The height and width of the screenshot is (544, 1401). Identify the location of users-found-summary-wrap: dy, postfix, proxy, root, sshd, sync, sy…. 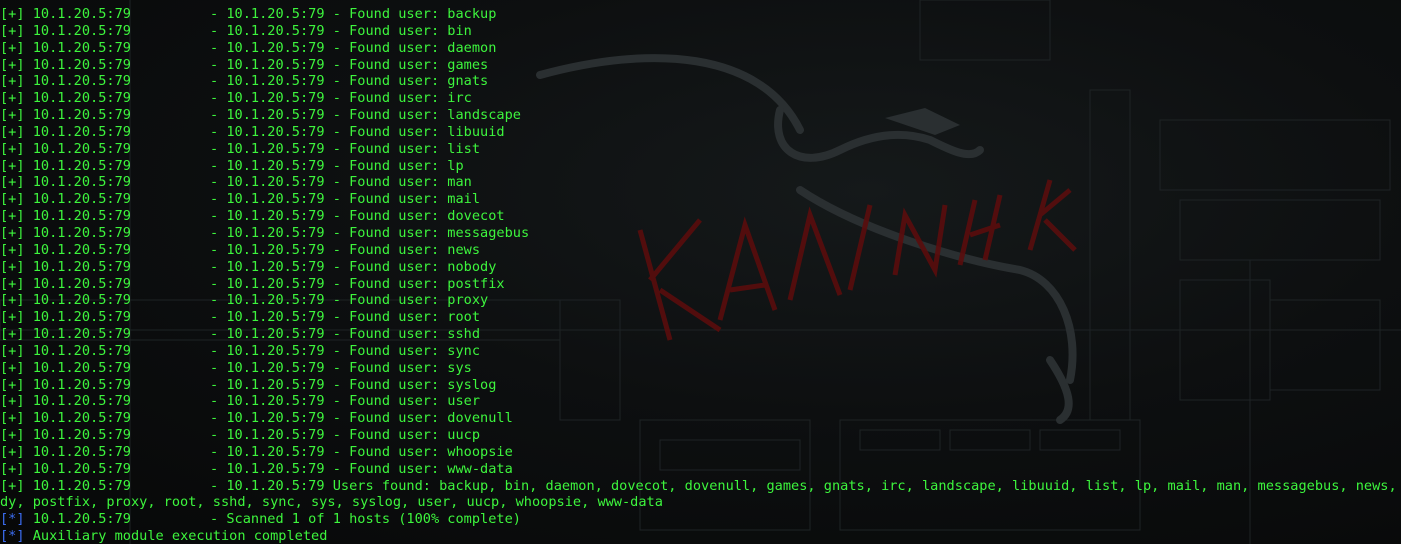
(700, 502).